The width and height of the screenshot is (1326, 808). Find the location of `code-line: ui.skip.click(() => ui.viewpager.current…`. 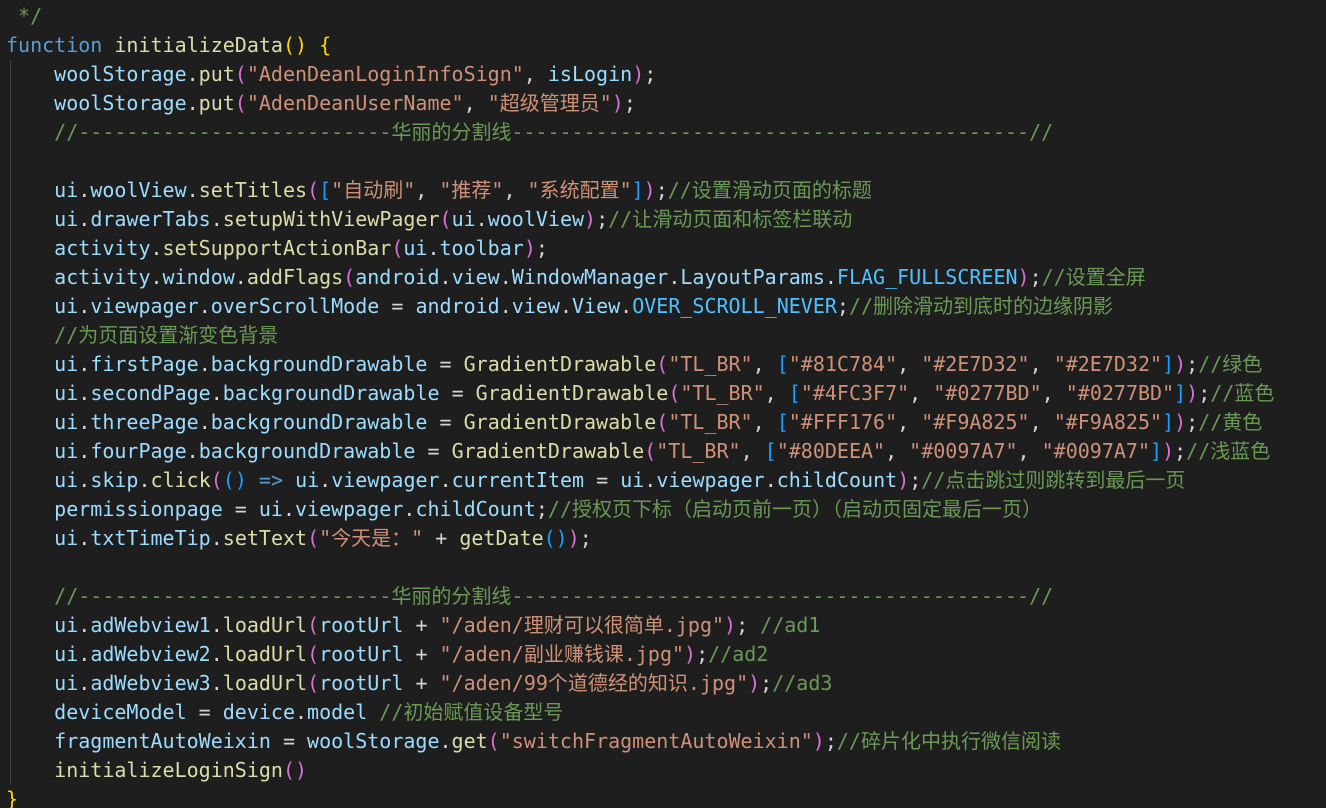

code-line: ui.skip.click(() => ui.viewpager.current… is located at coordinates (663, 480).